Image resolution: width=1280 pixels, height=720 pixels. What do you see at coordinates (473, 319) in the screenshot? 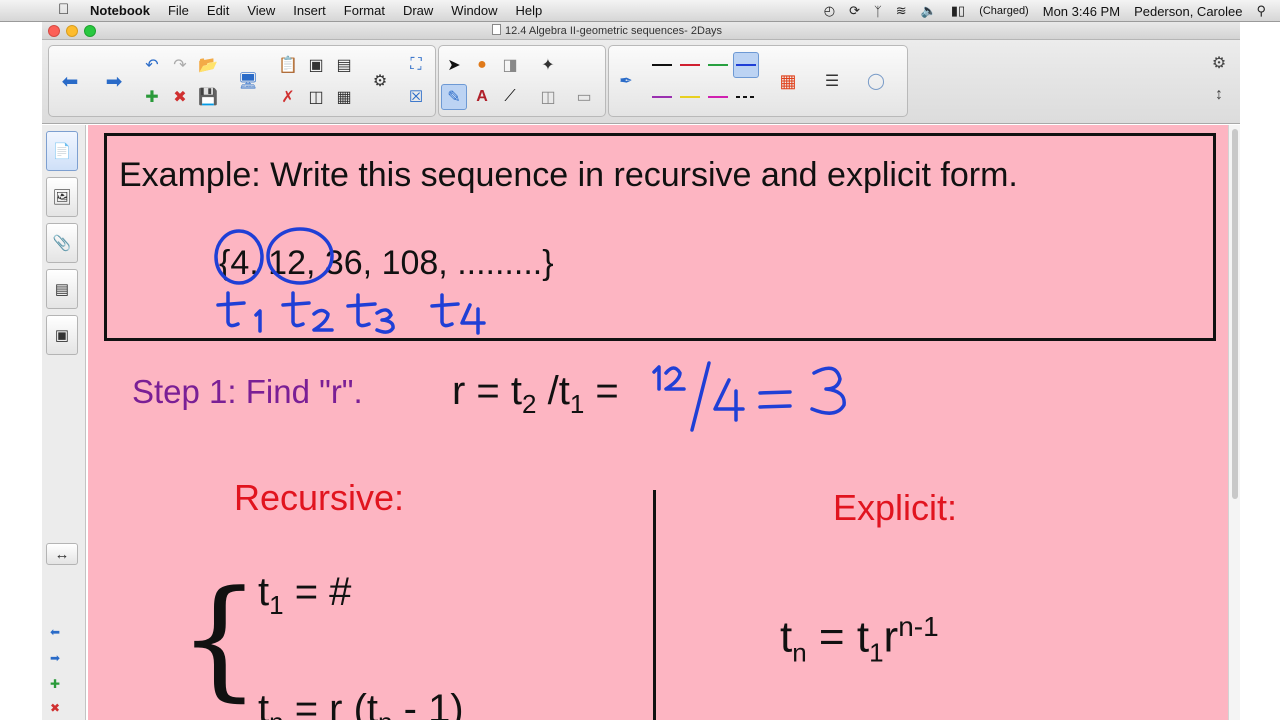
I see `ink-t4-sub` at bounding box center [473, 319].